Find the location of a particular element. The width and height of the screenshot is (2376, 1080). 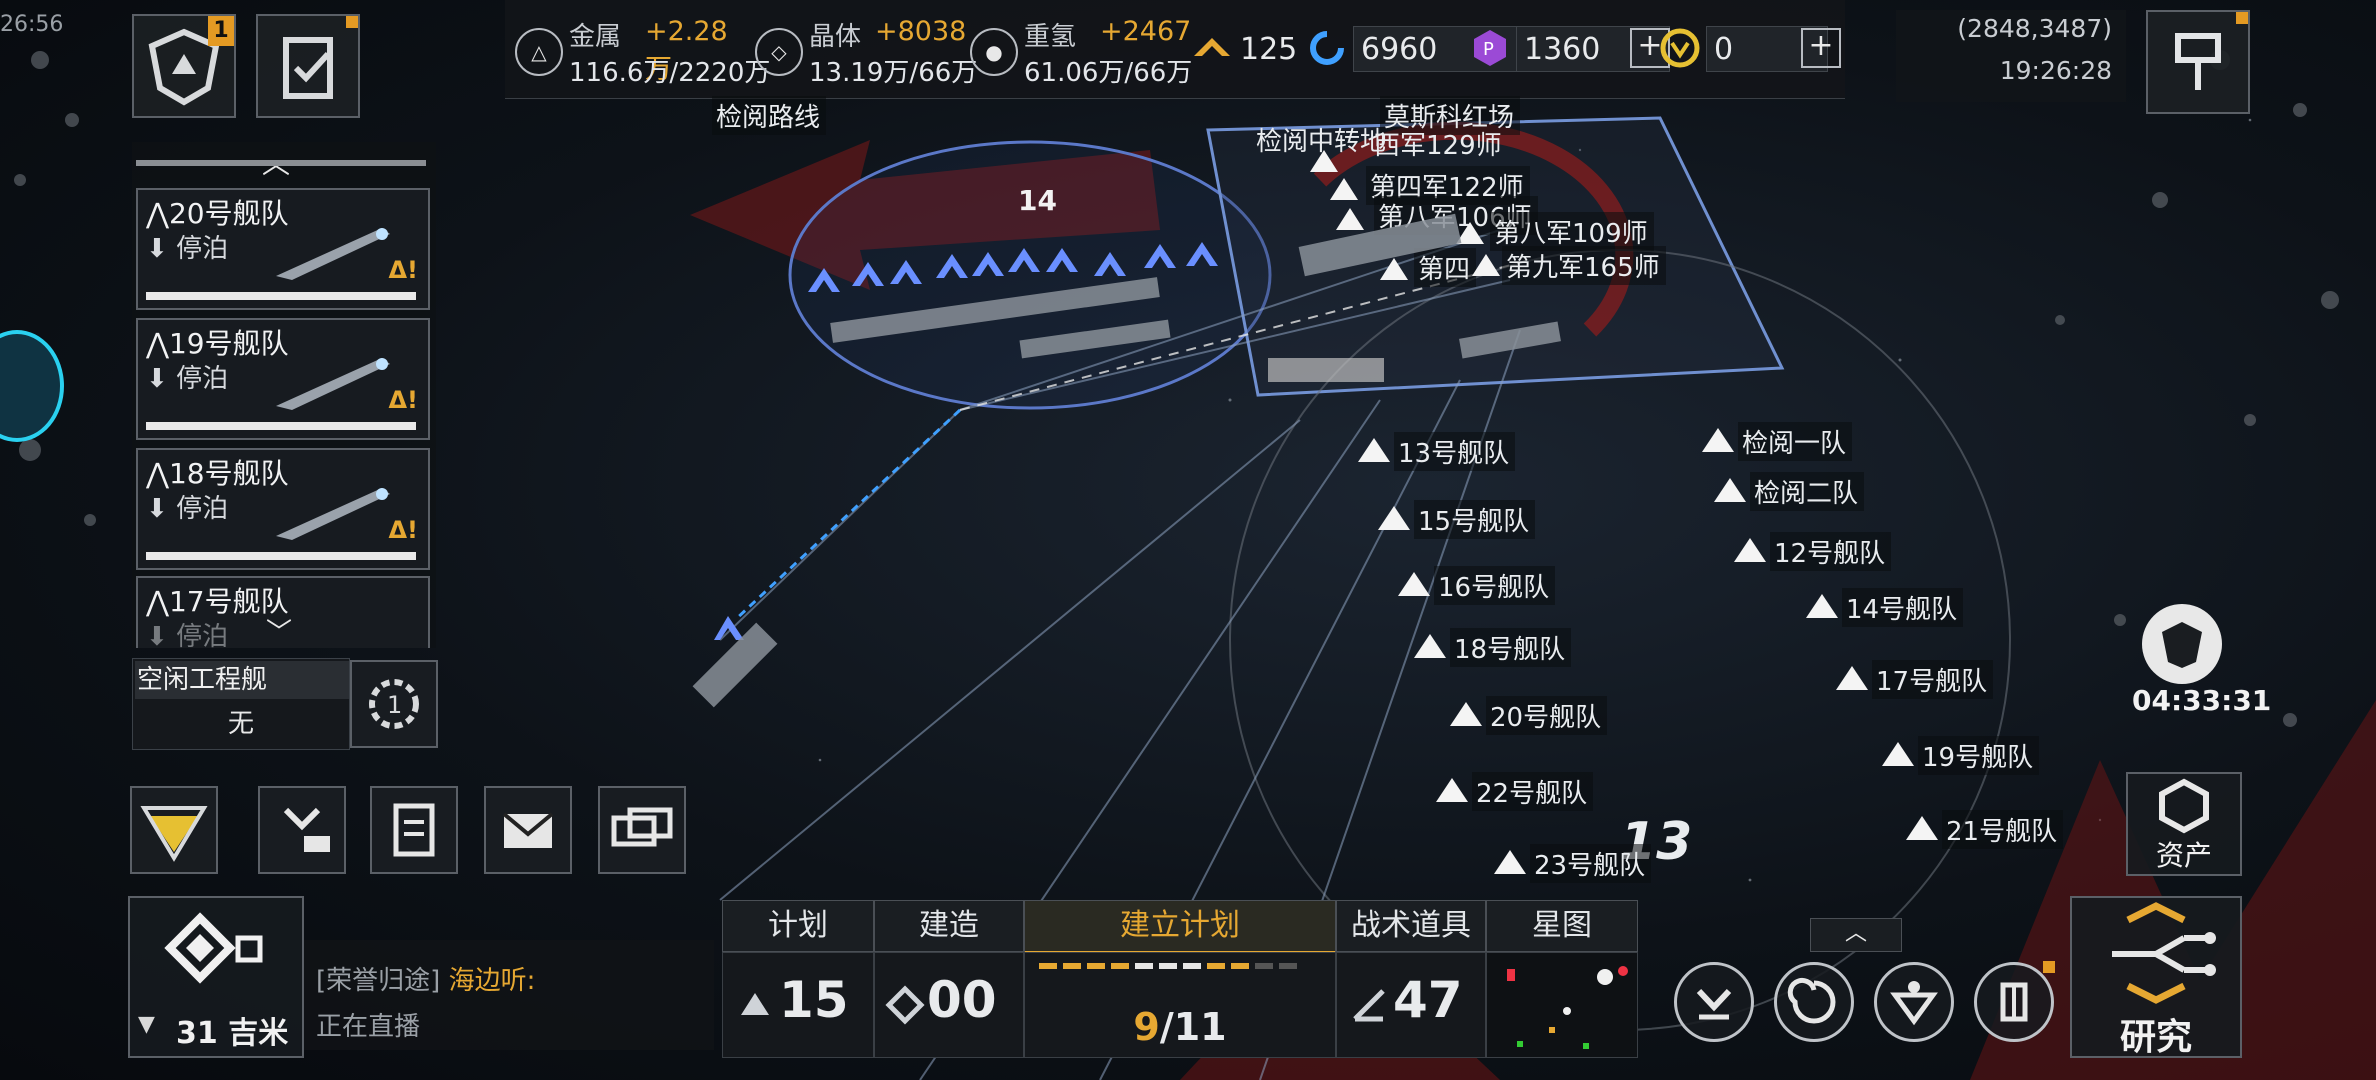

alliance-badge: 1 is located at coordinates (221, 31).